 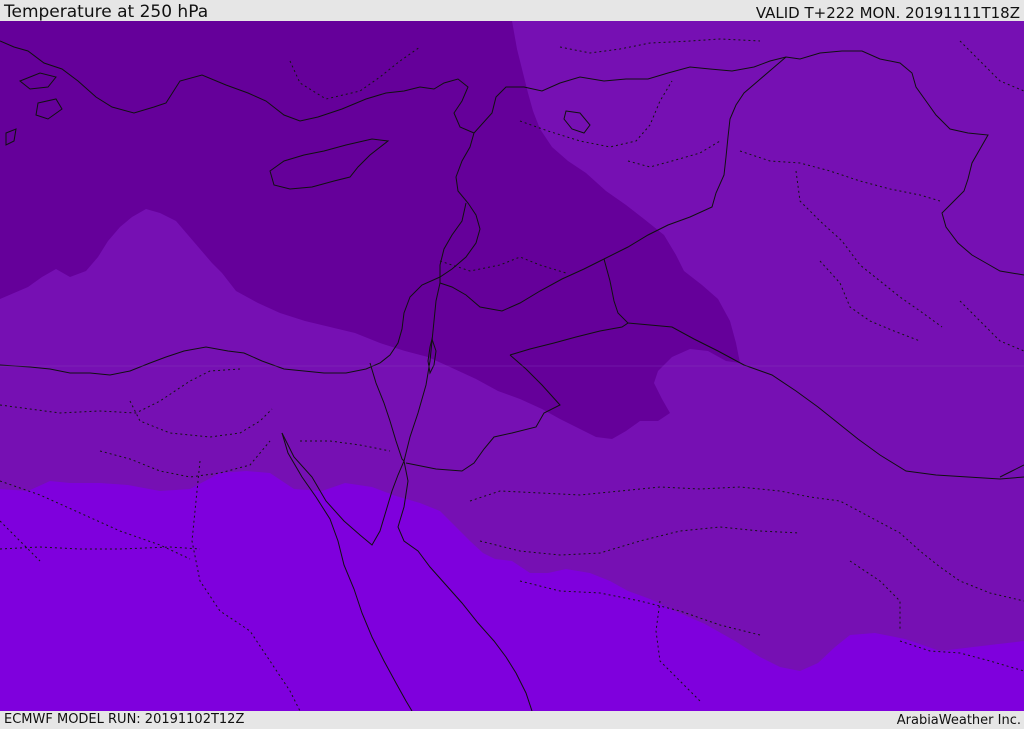 I want to click on credit: ArabiaWeather Inc., so click(x=958, y=720).